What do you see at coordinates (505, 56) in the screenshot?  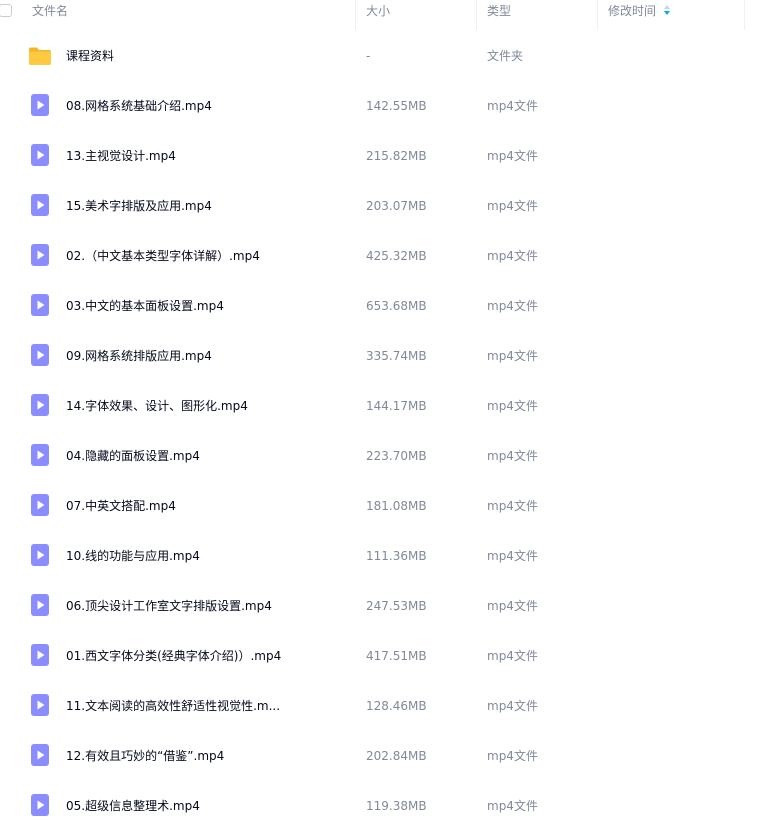 I see `file-type: 文件夹` at bounding box center [505, 56].